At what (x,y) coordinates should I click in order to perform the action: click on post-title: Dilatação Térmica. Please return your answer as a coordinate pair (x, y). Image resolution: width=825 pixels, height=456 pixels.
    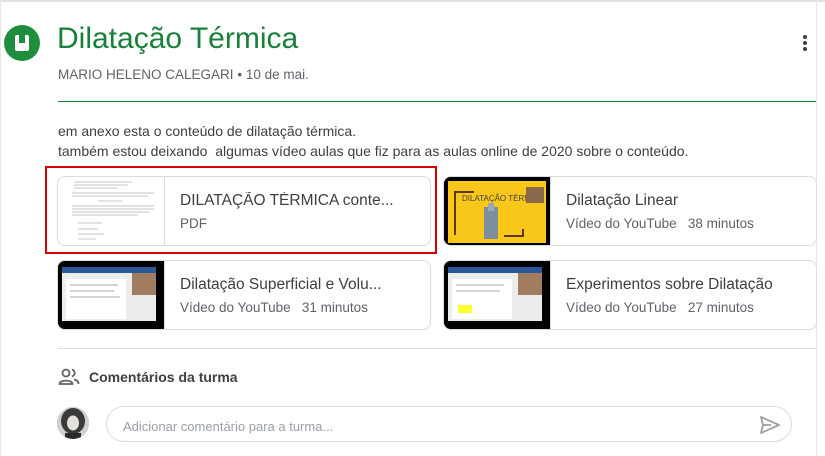
    Looking at the image, I should click on (178, 38).